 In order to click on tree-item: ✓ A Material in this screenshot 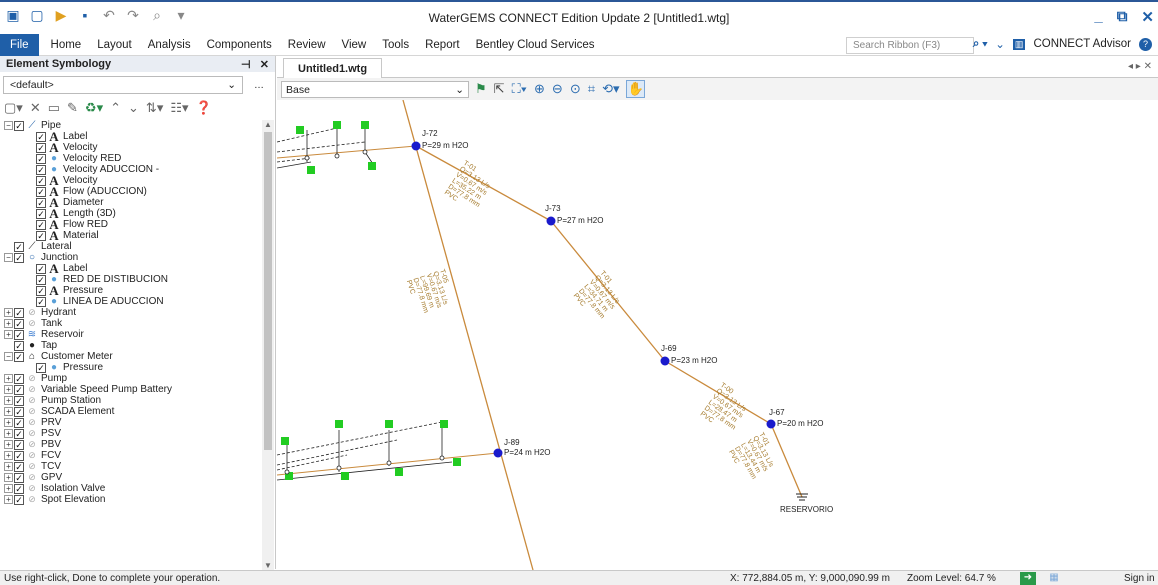, I will do `click(131, 235)`.